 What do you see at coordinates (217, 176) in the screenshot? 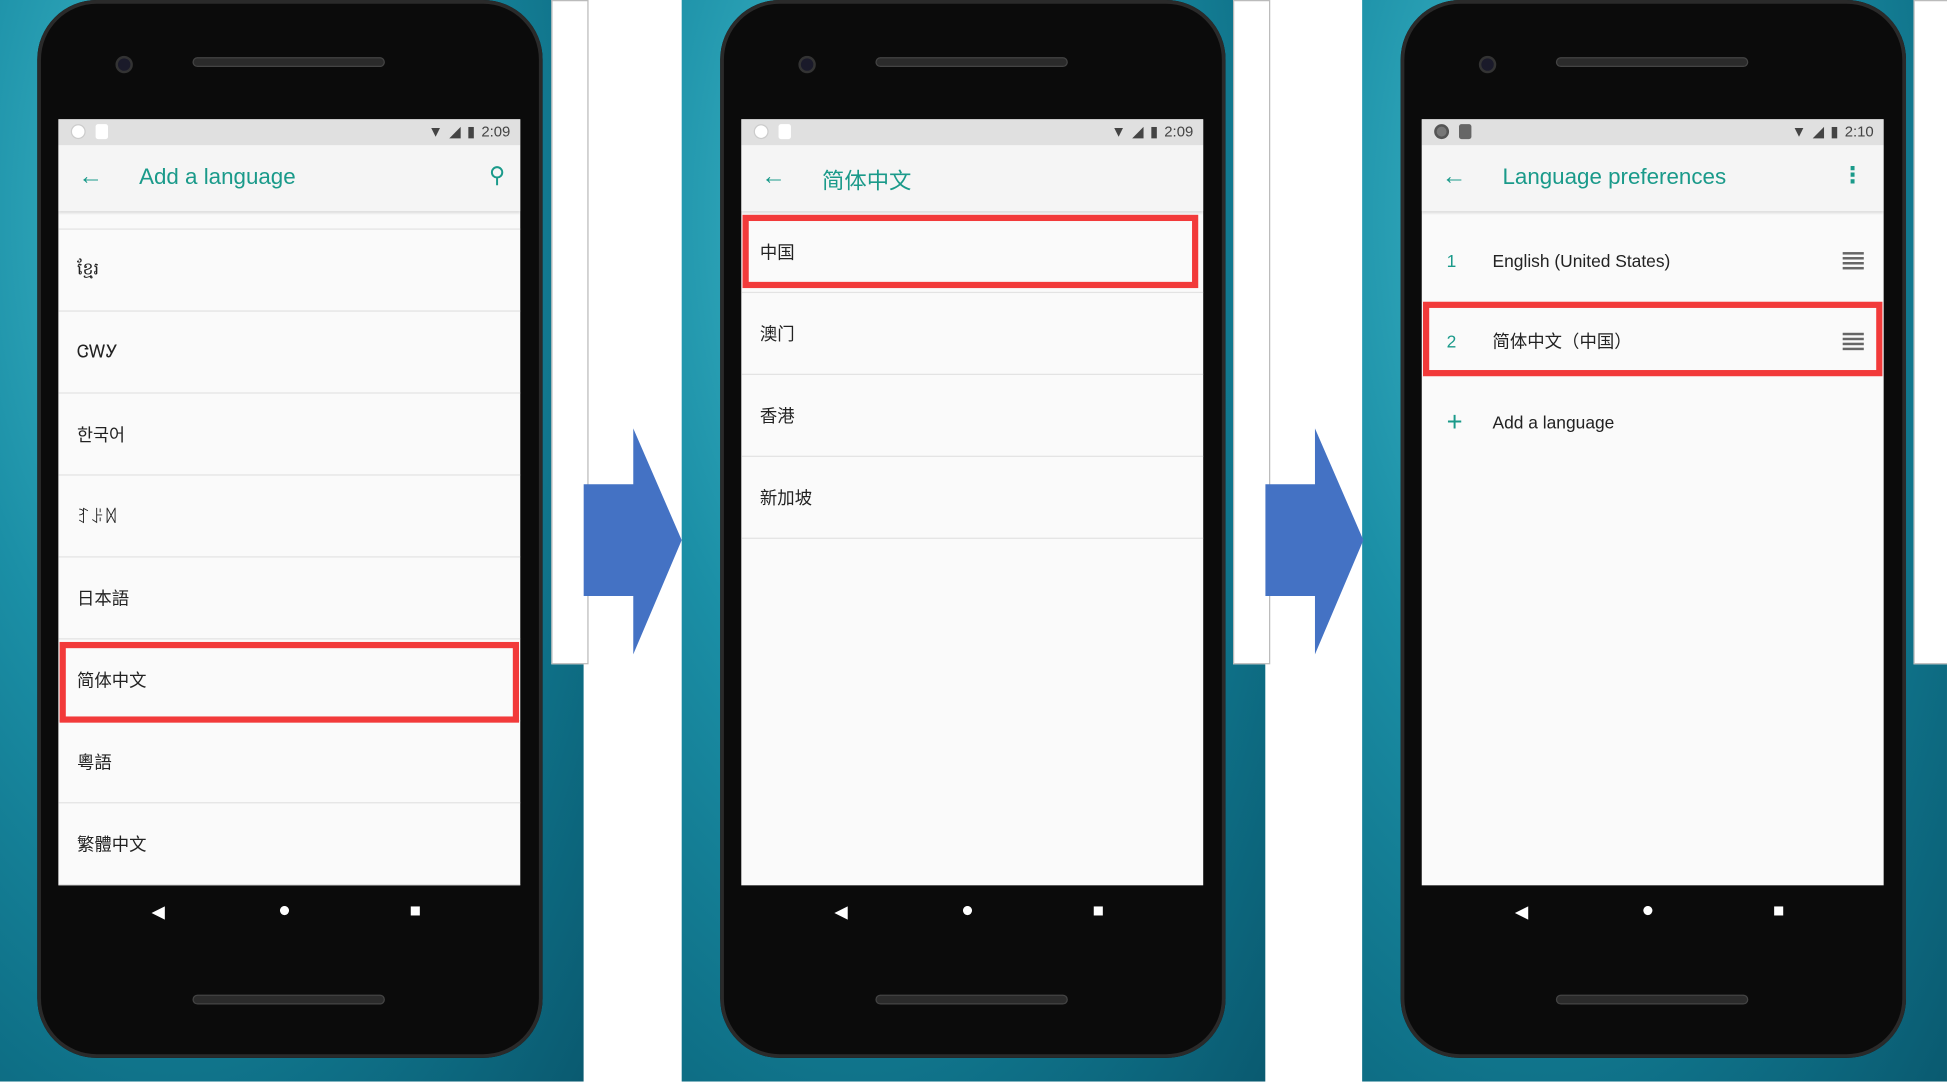
I see `page-title: Add a language` at bounding box center [217, 176].